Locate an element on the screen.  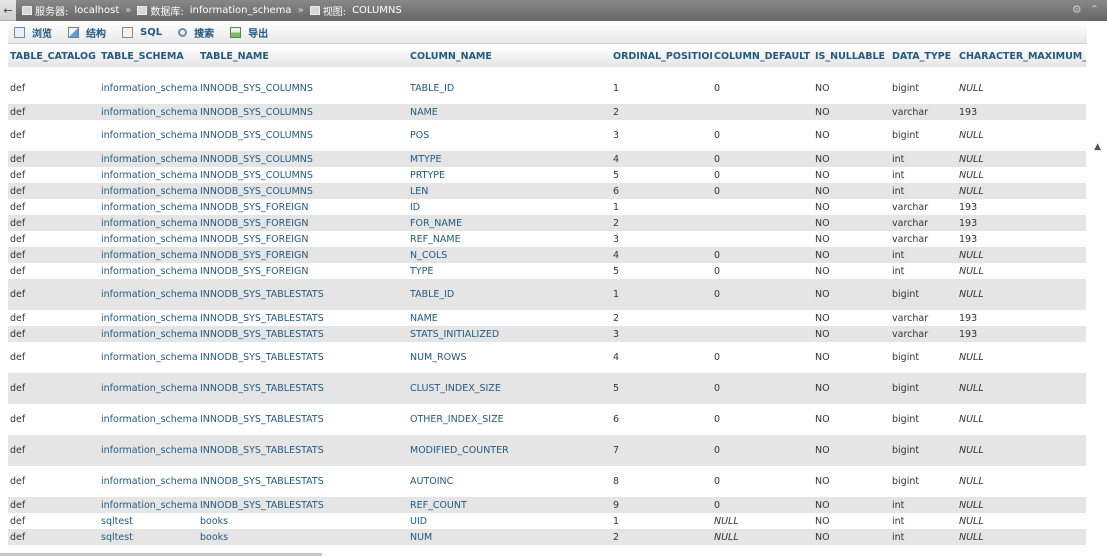
table-cell: 2 is located at coordinates (661, 318).